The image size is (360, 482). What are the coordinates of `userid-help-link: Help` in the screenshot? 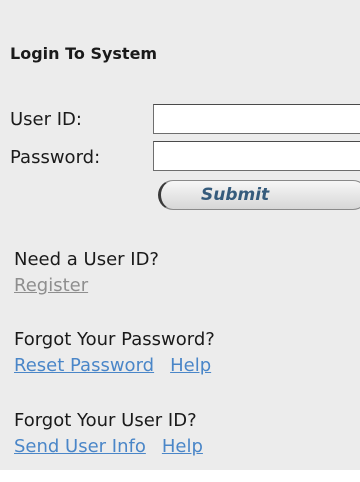 It's located at (182, 446).